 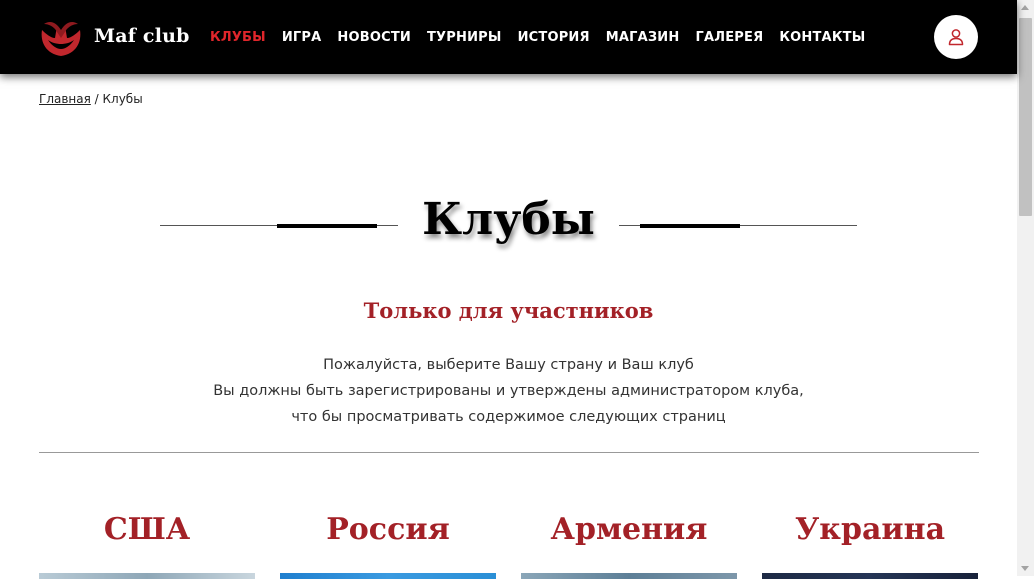 What do you see at coordinates (142, 36) in the screenshot?
I see `brand-name: Maf club` at bounding box center [142, 36].